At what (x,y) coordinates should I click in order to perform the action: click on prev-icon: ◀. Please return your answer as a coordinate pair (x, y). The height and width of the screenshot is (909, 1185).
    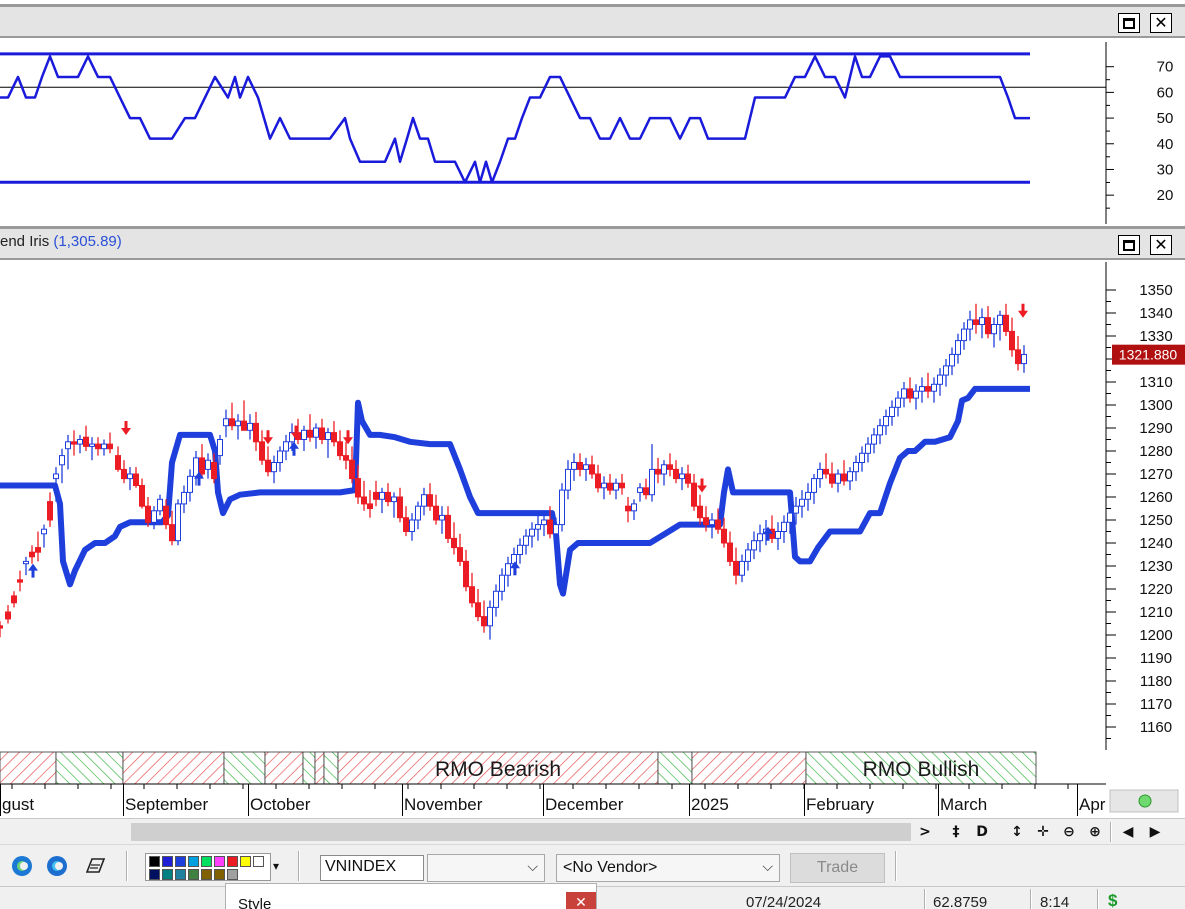
    Looking at the image, I should click on (1128, 832).